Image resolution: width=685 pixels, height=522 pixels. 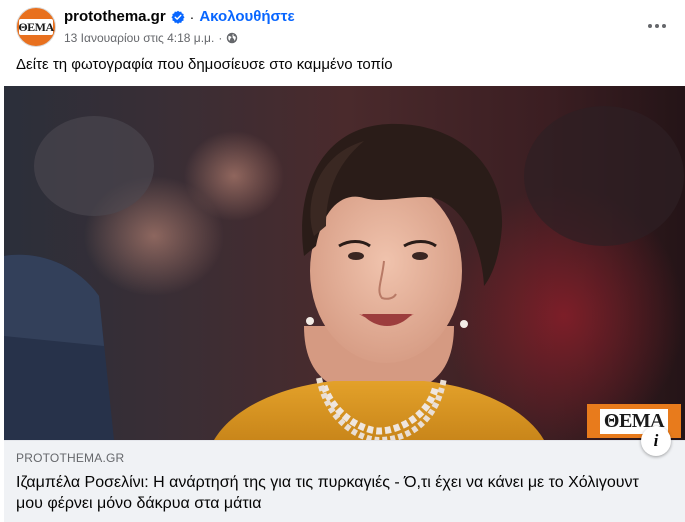 What do you see at coordinates (115, 16) in the screenshot?
I see `page-name-link: protothema.gr` at bounding box center [115, 16].